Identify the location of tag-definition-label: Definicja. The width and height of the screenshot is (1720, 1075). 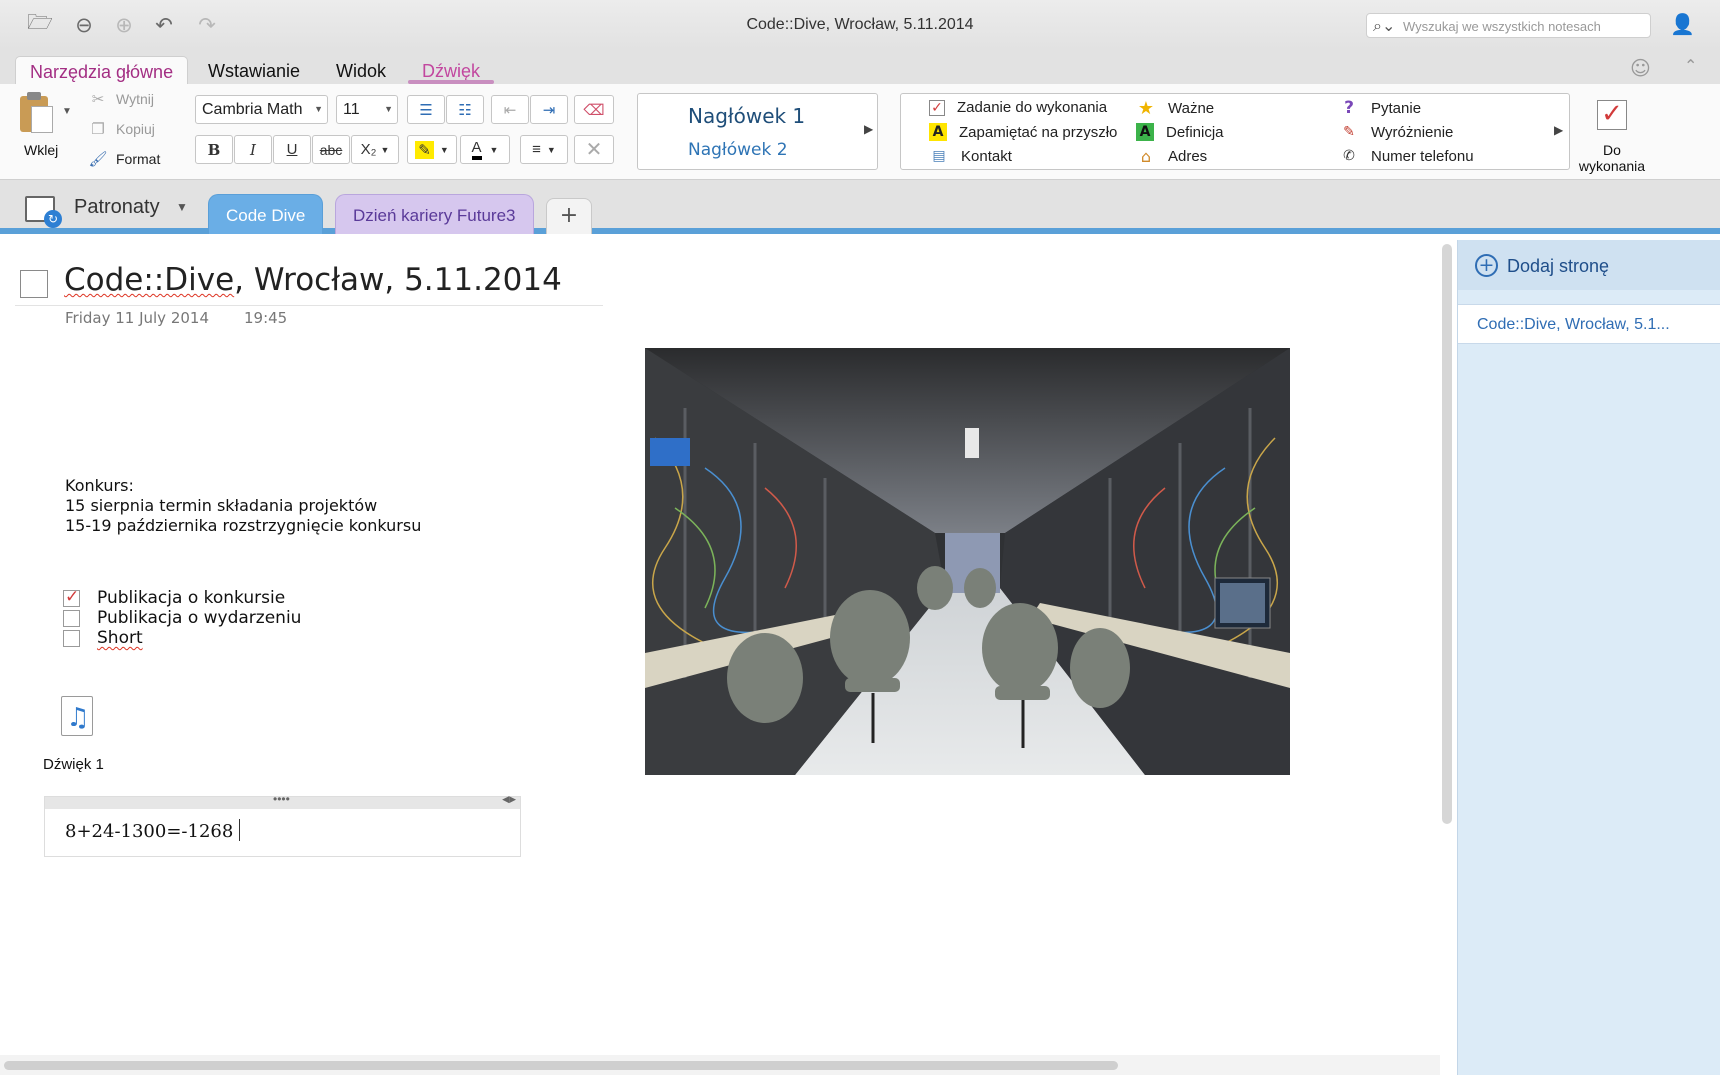
(1195, 132).